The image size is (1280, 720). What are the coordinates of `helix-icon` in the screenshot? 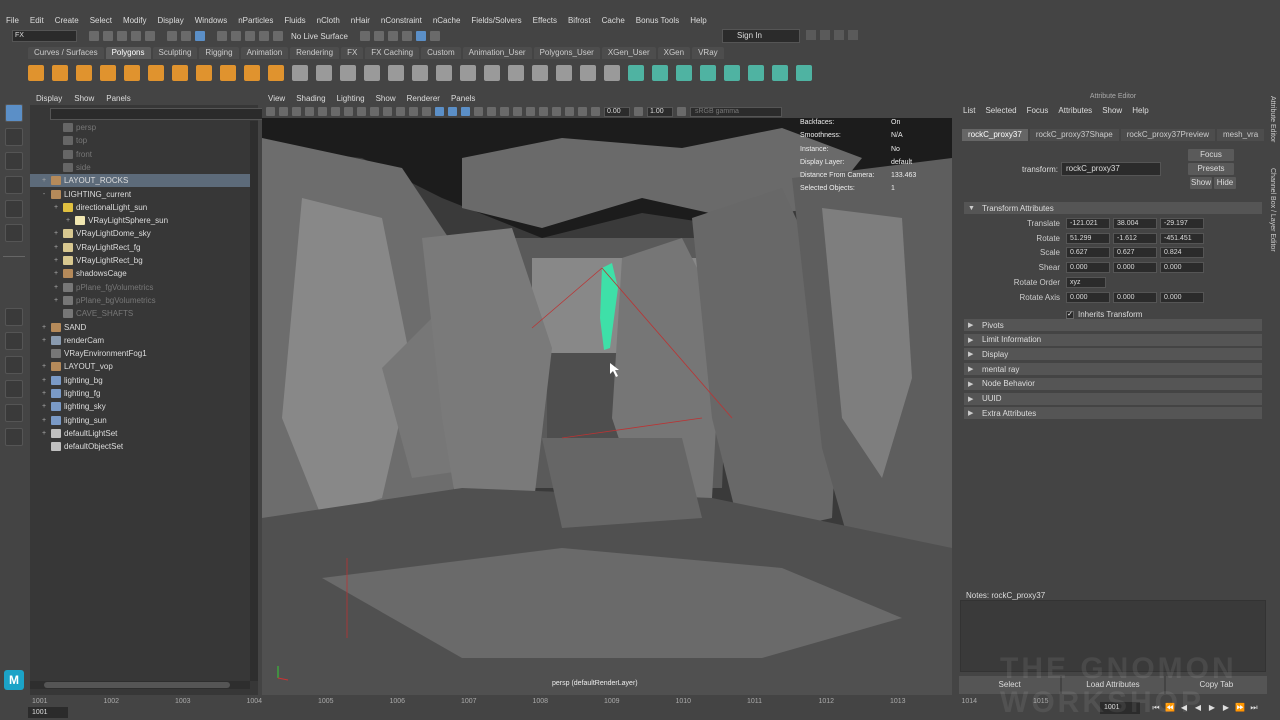 It's located at (228, 73).